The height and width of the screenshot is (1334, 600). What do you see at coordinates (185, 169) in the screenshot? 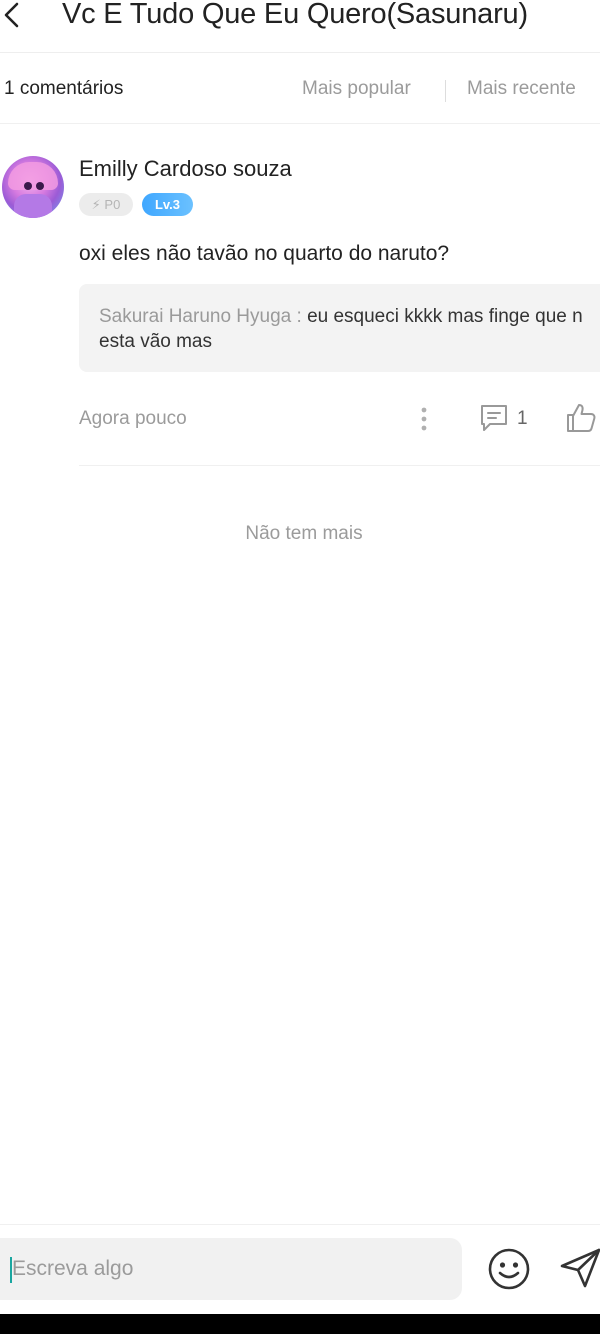
I see `comment-username: Emilly Cardoso souza` at bounding box center [185, 169].